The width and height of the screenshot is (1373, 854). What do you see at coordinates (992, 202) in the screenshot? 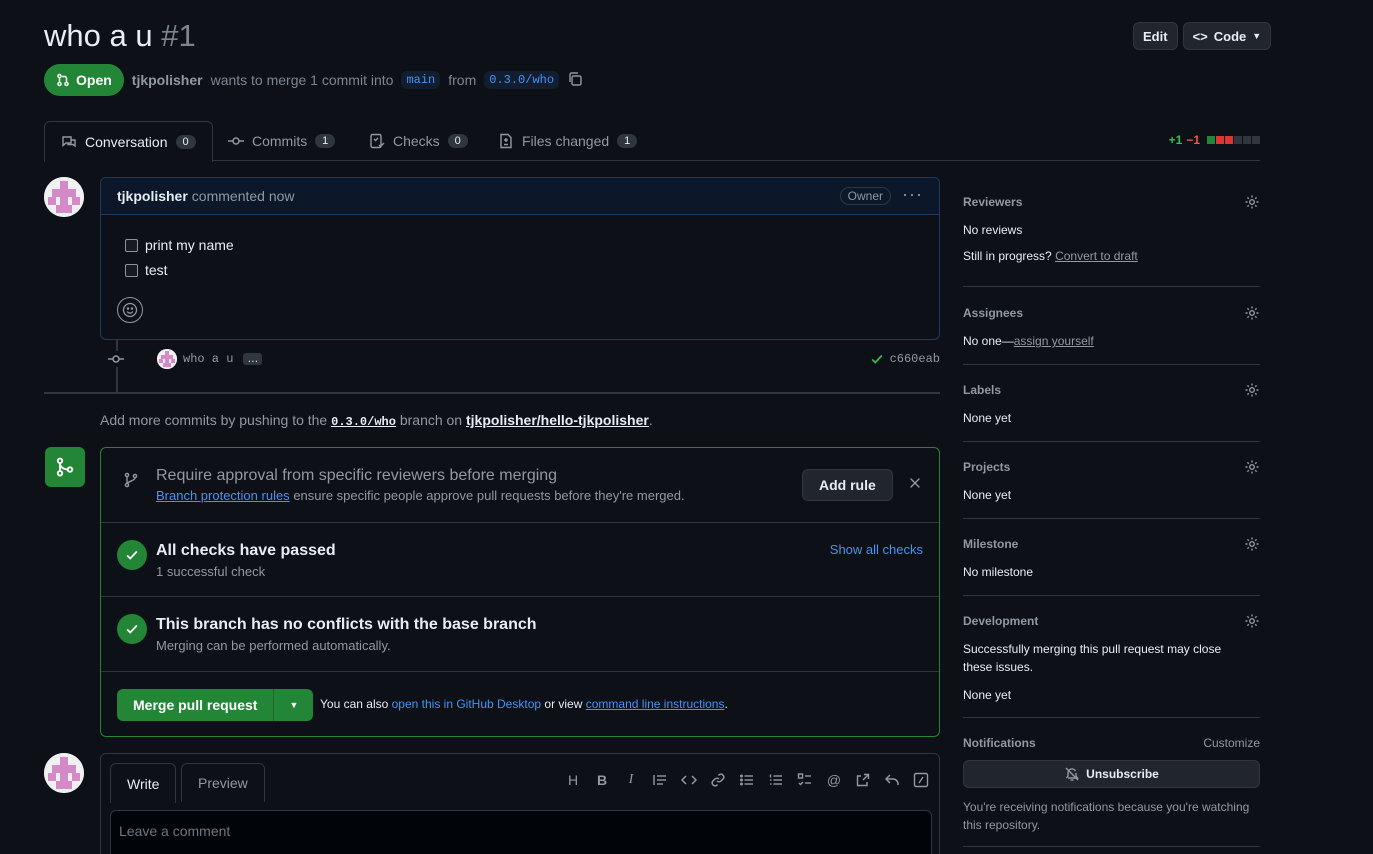
I see `sidebar-heading: Reviewers` at bounding box center [992, 202].